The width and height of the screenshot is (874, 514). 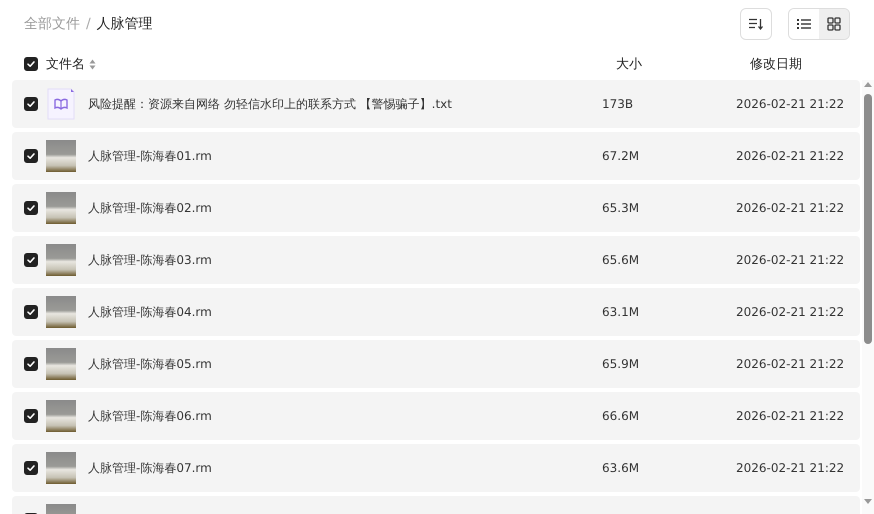 What do you see at coordinates (621, 364) in the screenshot?
I see `file-size: 65.9M` at bounding box center [621, 364].